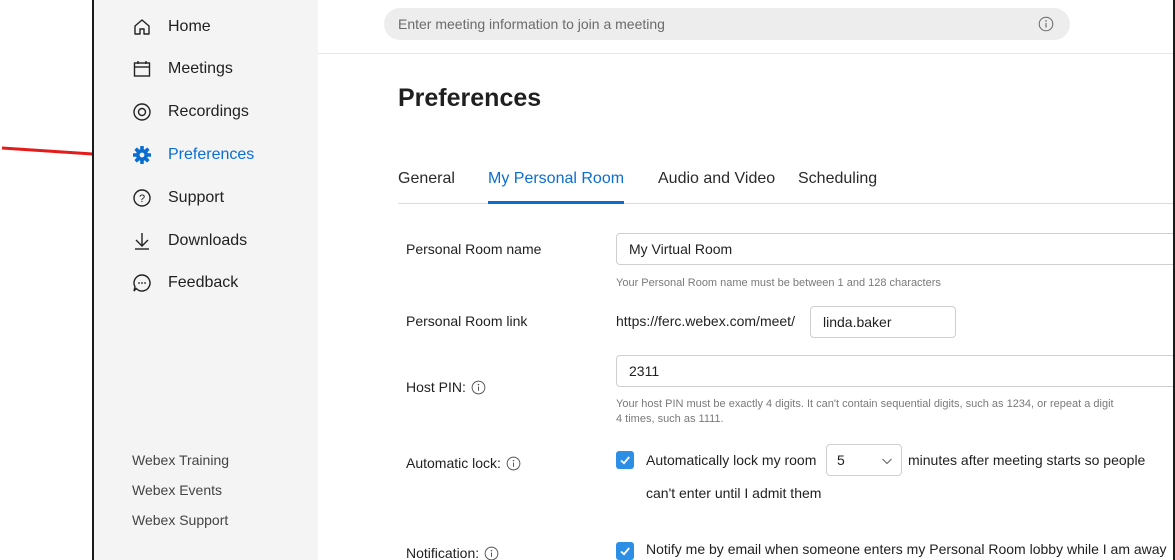 The width and height of the screenshot is (1175, 560). I want to click on feedback-icon, so click(142, 283).